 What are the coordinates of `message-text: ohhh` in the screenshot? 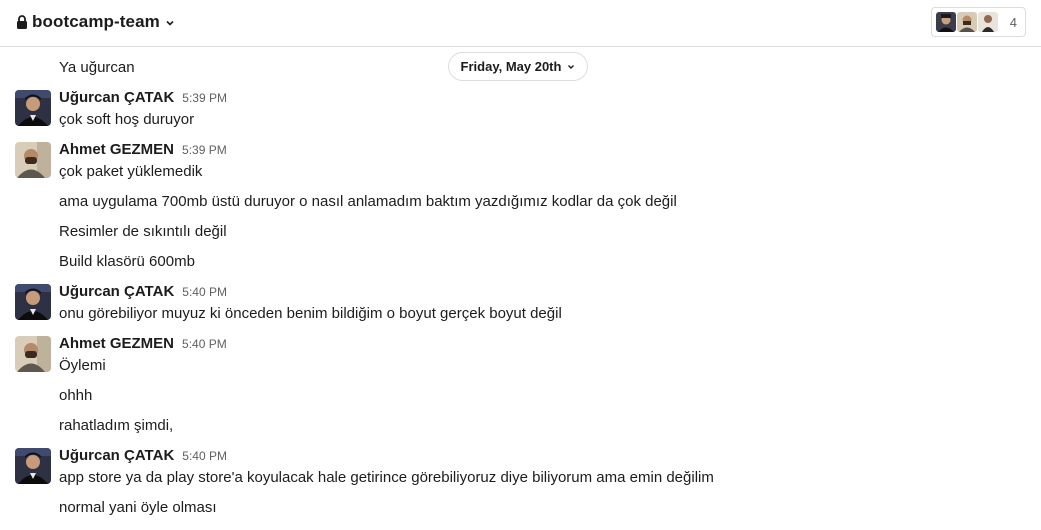 It's located at (76, 395).